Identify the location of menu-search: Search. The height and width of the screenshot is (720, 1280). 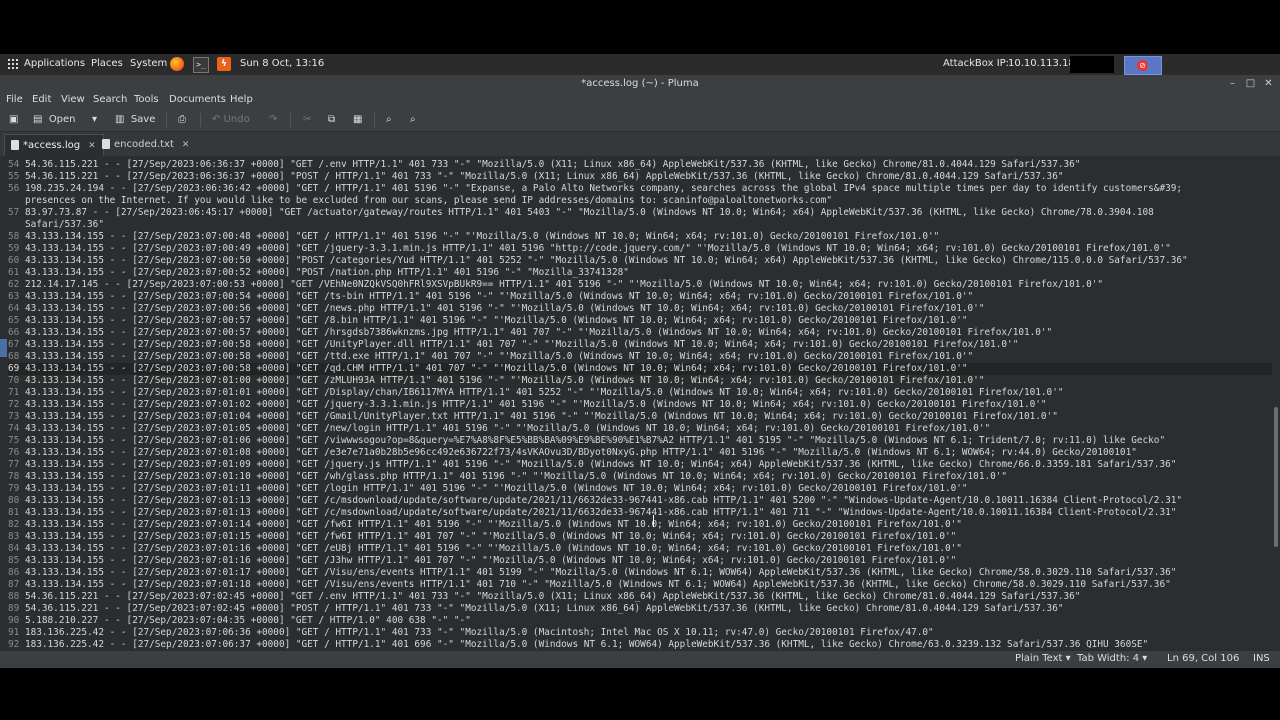
(110, 99).